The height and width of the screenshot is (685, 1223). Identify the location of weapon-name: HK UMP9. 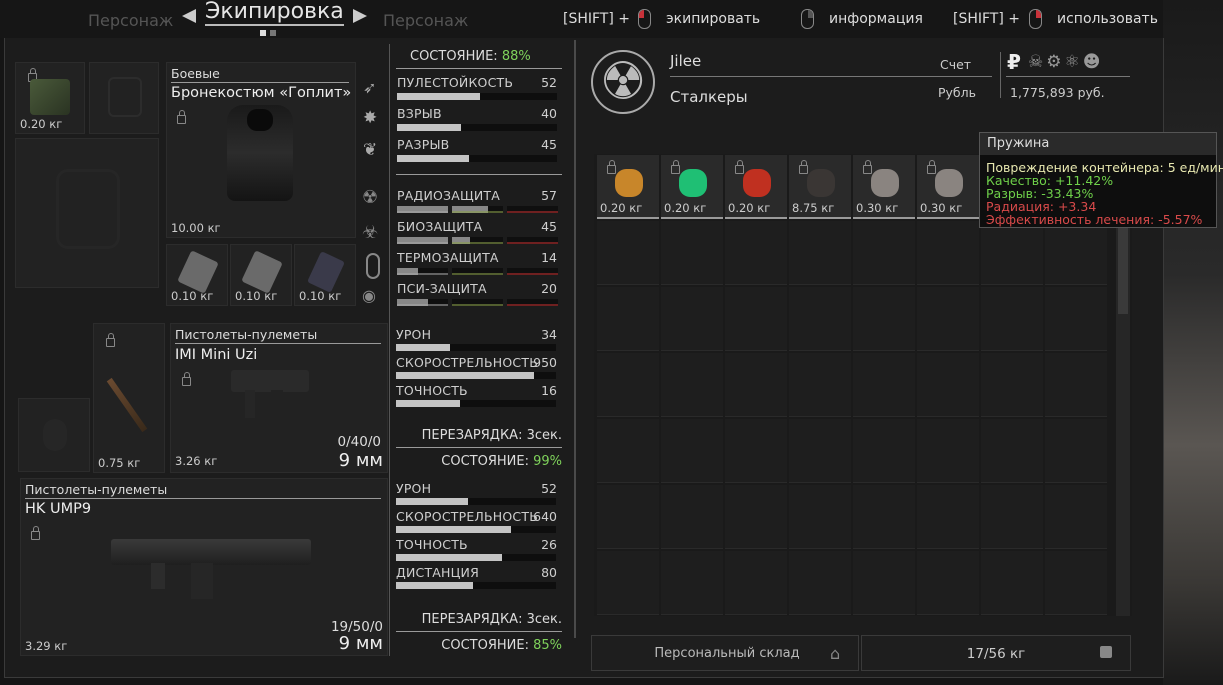
(58, 509).